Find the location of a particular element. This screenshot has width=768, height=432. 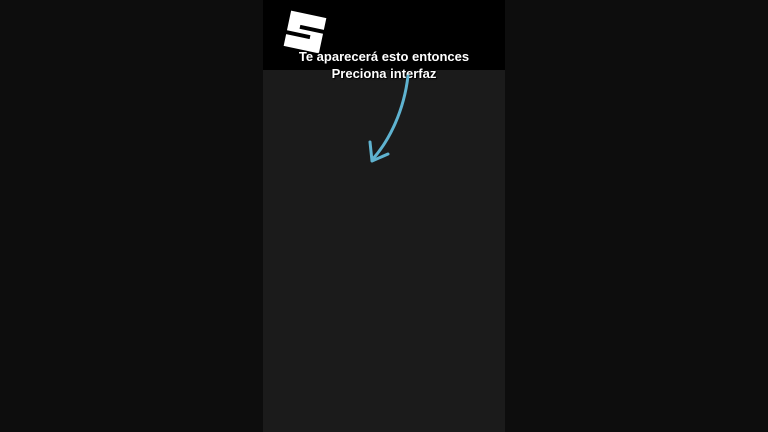

caption-line-1: Te aparecerá esto entonces is located at coordinates (384, 56).